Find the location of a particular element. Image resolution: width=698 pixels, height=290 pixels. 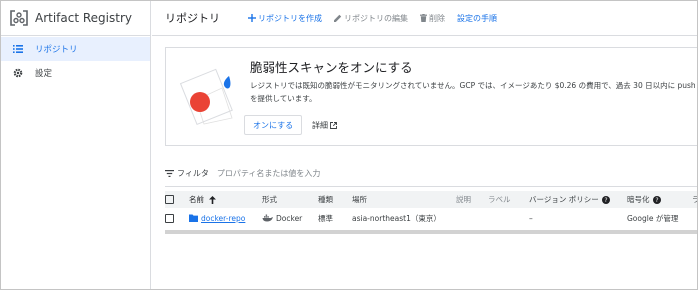

column-header-format: 形式 is located at coordinates (269, 199).